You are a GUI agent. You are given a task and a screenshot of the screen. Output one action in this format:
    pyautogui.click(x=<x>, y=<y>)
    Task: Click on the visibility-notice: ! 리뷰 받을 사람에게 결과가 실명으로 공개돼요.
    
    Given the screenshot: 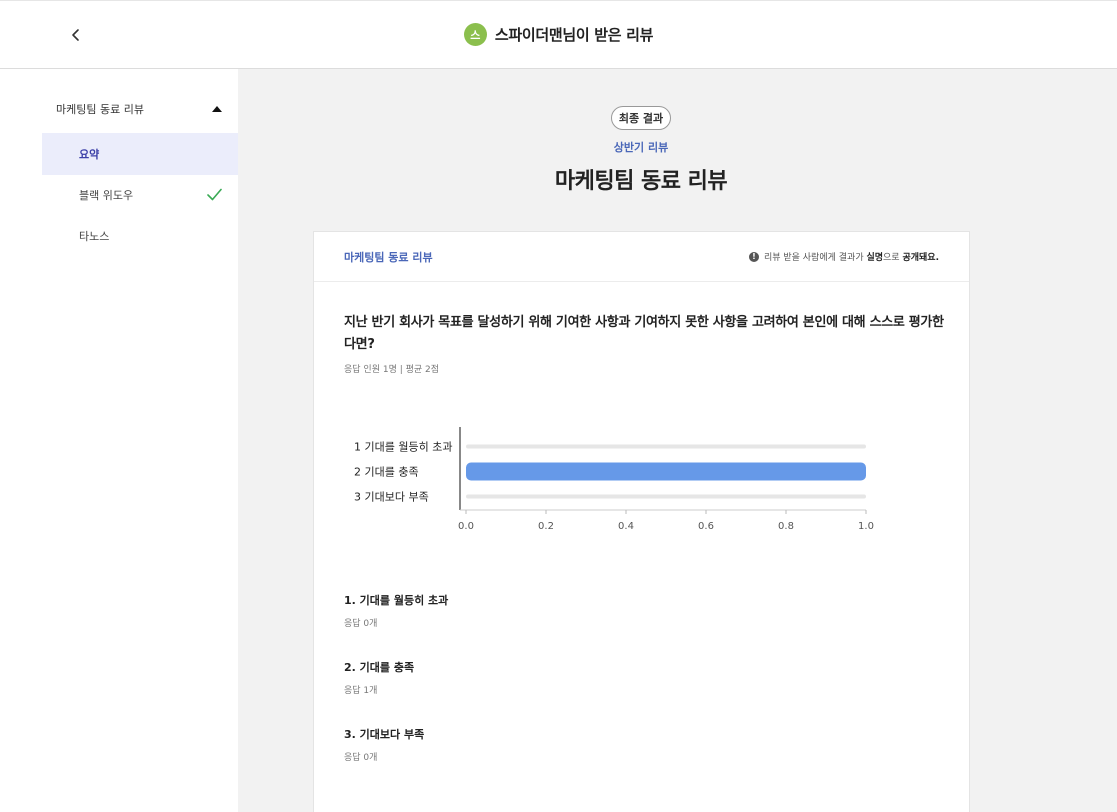 What is the action you would take?
    pyautogui.click(x=843, y=256)
    